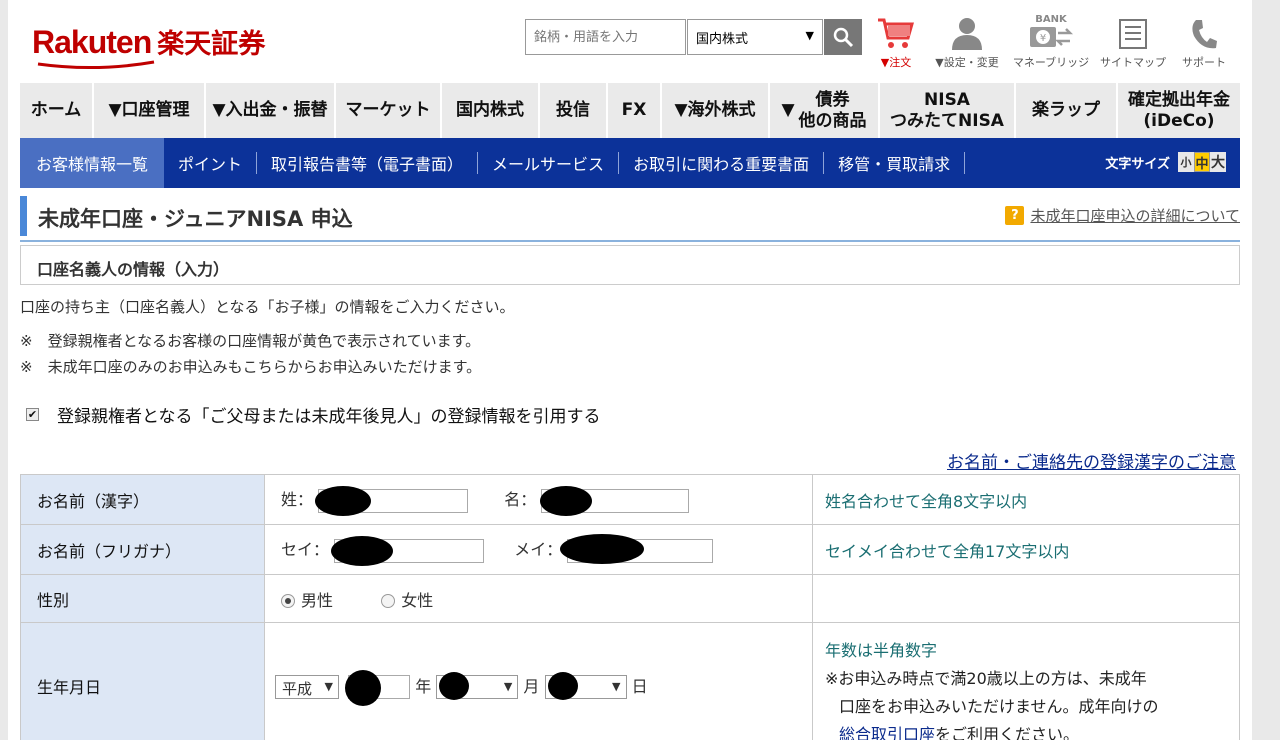  What do you see at coordinates (251, 367) in the screenshot?
I see `note-text-2: ※ 未成年口座のみのお申込みもこちらからお申込みいただけます。` at bounding box center [251, 367].